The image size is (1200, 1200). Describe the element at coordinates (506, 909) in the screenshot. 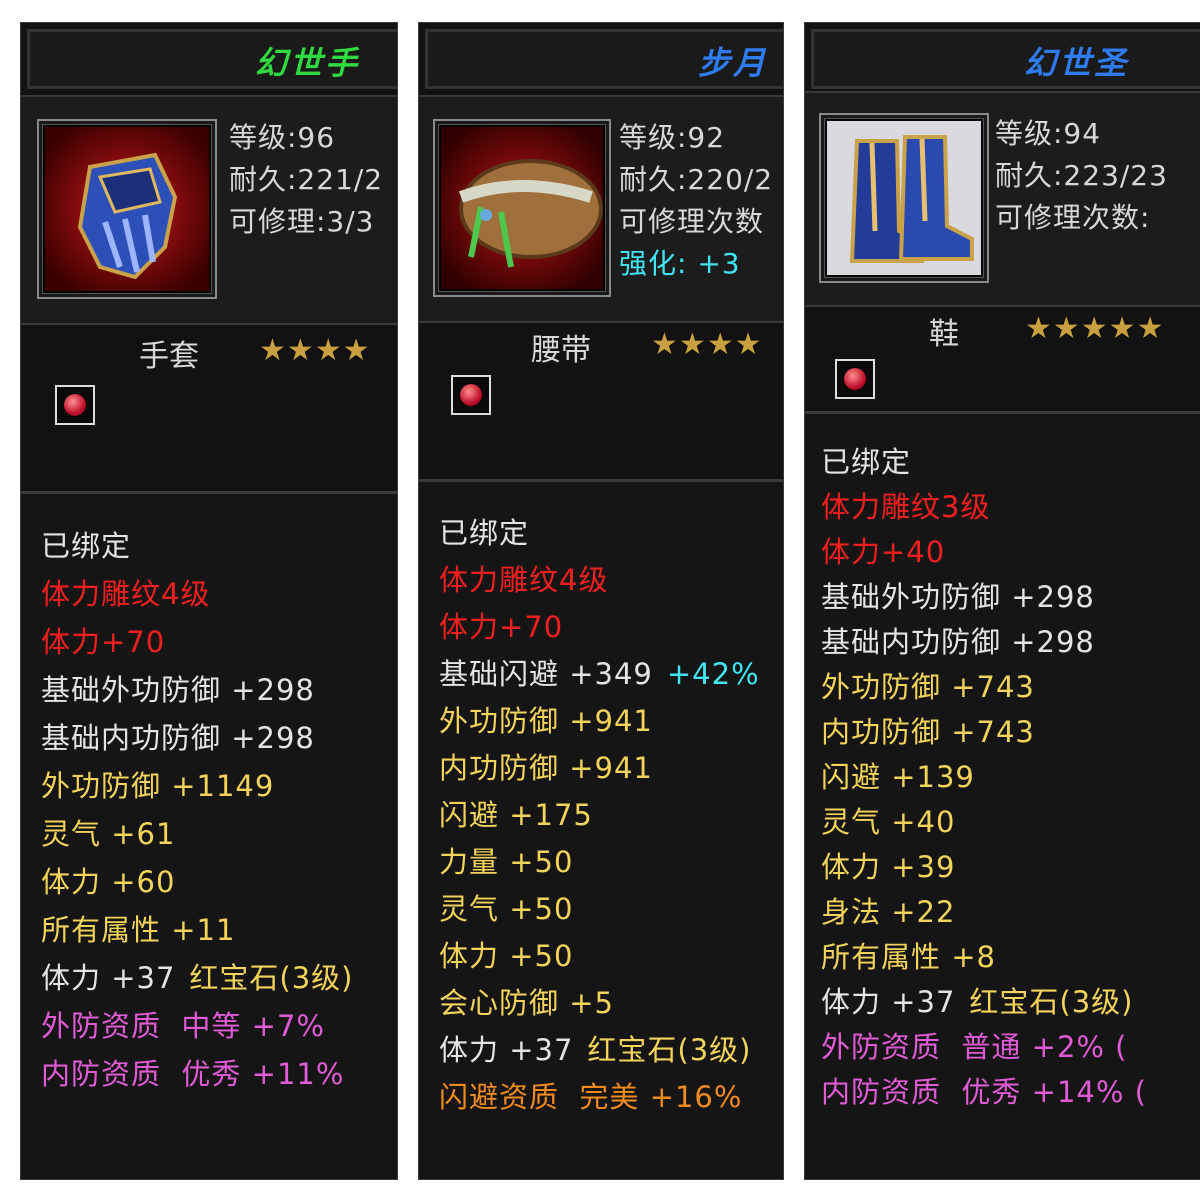

I see `attr-spirit: 灵气 +50` at that location.